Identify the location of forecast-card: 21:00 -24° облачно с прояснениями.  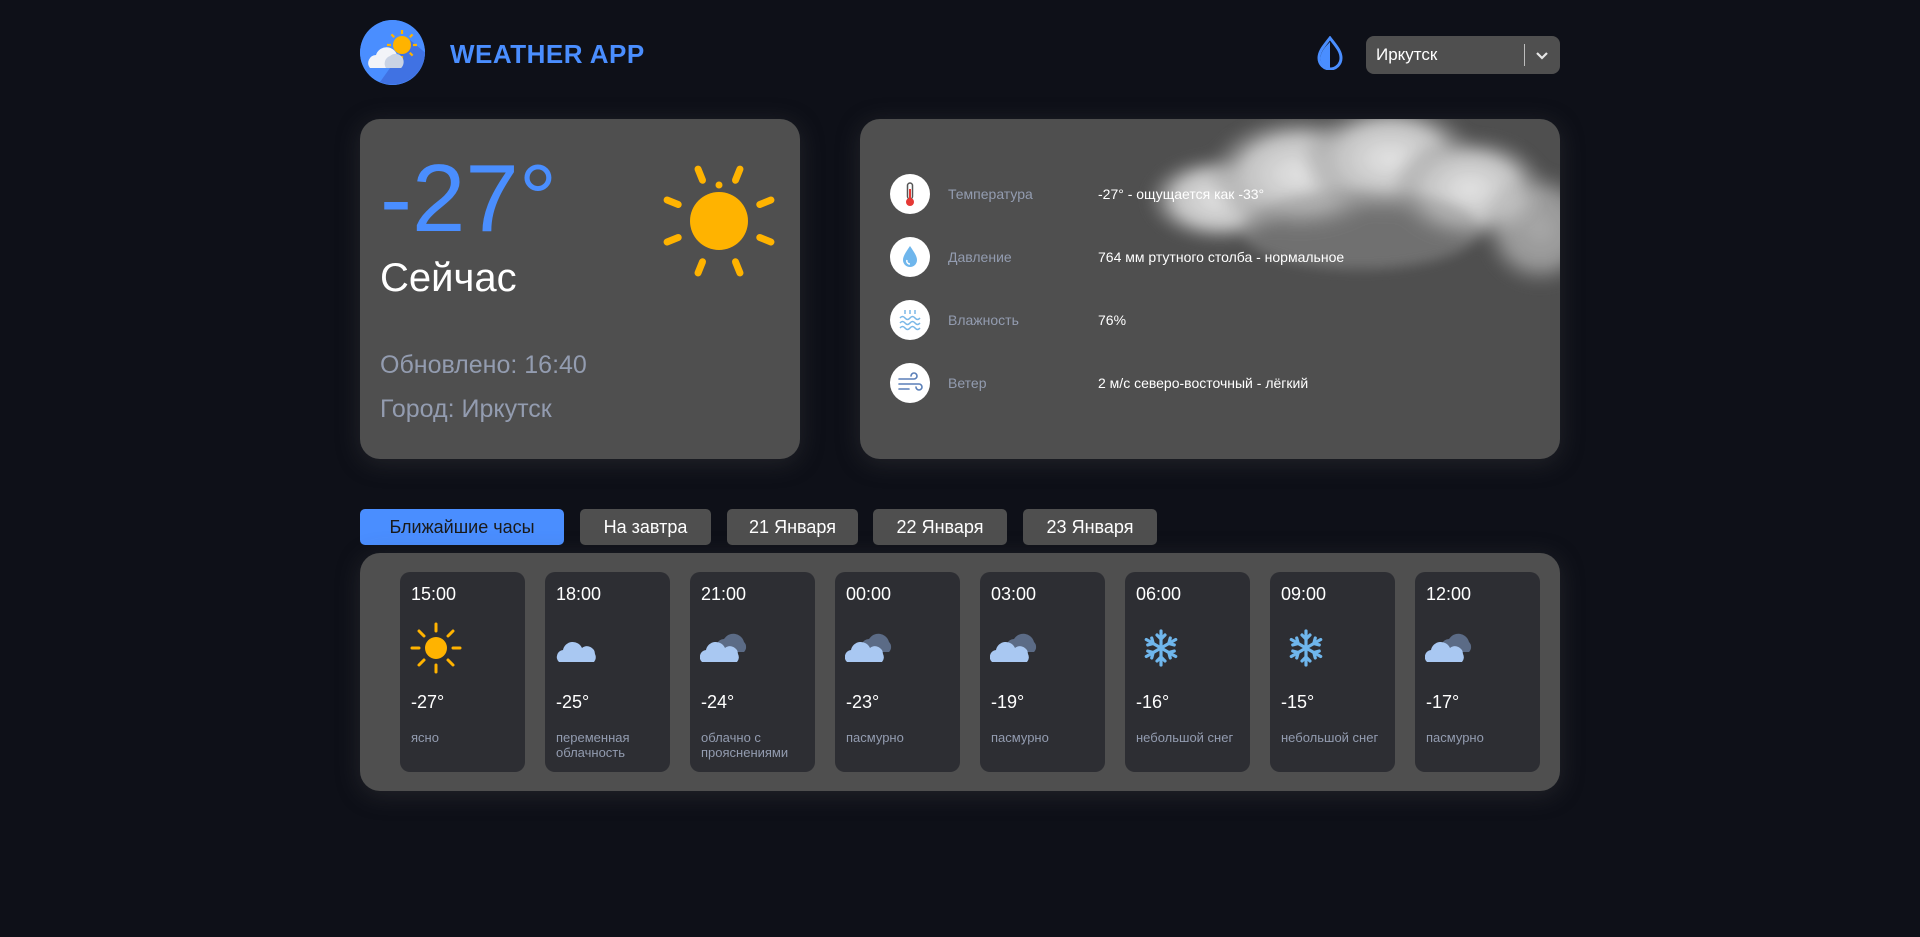
(752, 672).